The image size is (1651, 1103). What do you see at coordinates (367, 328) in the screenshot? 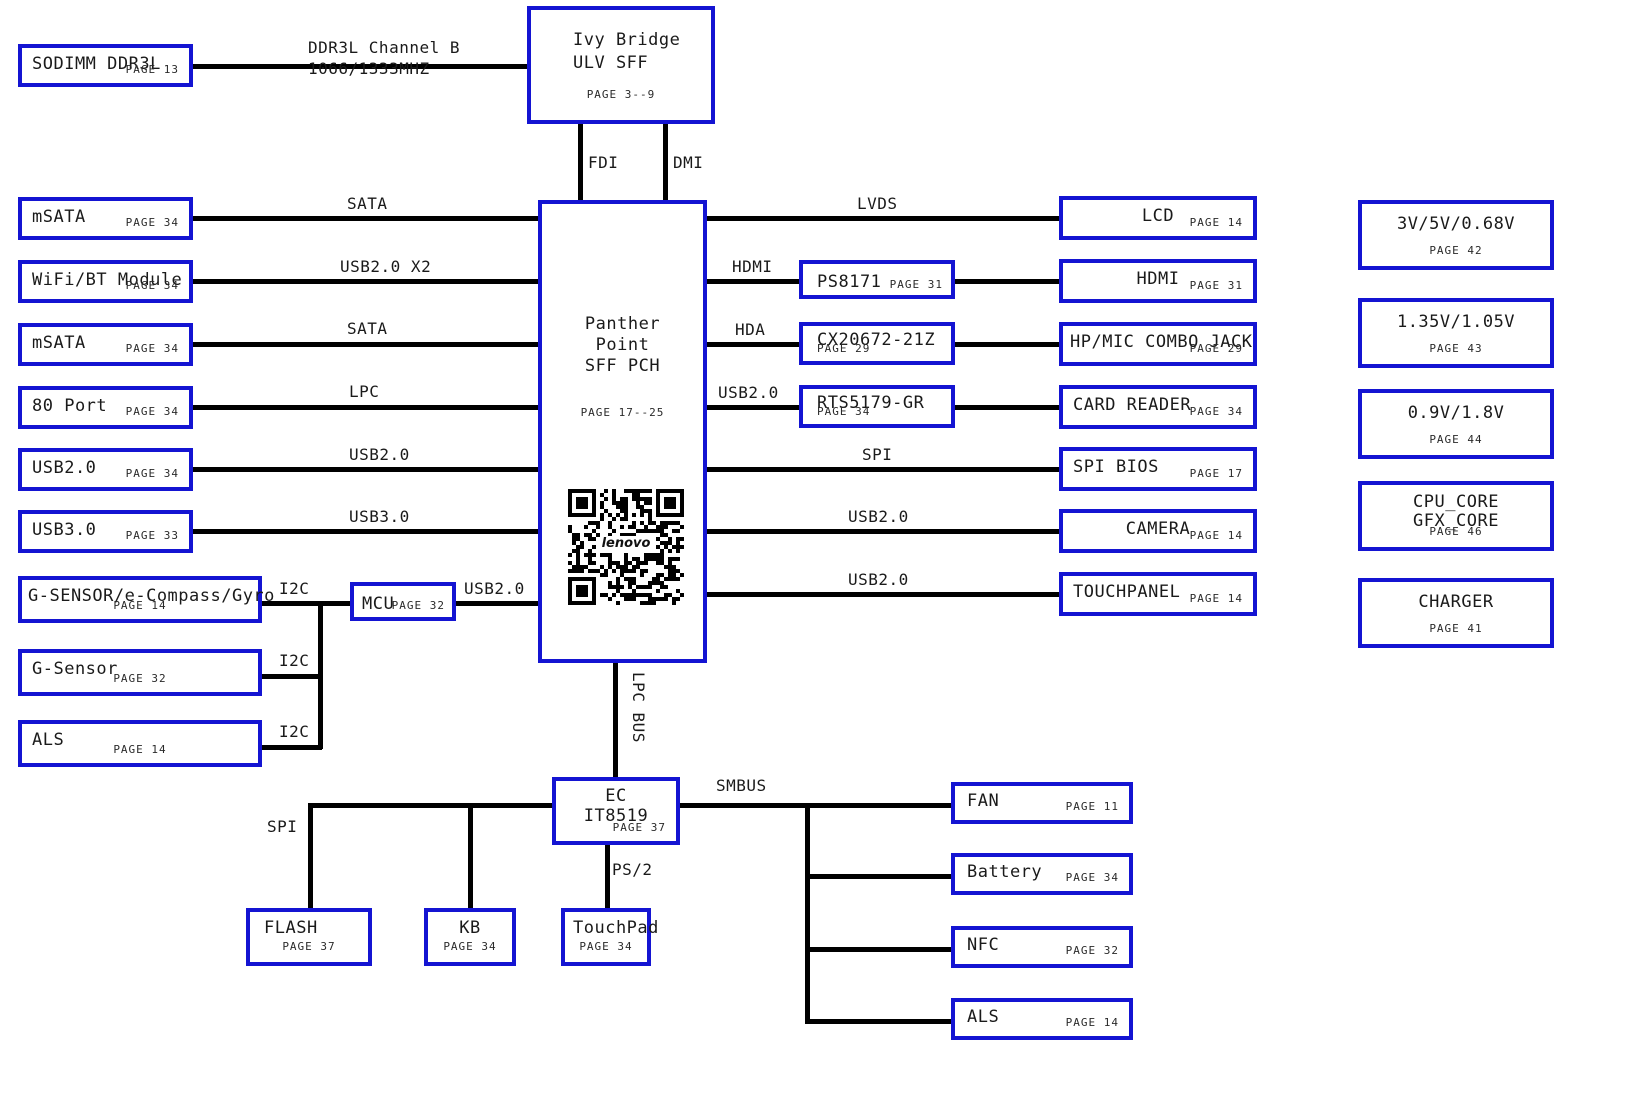
I see `bus-label-sata-2: SATA` at bounding box center [367, 328].